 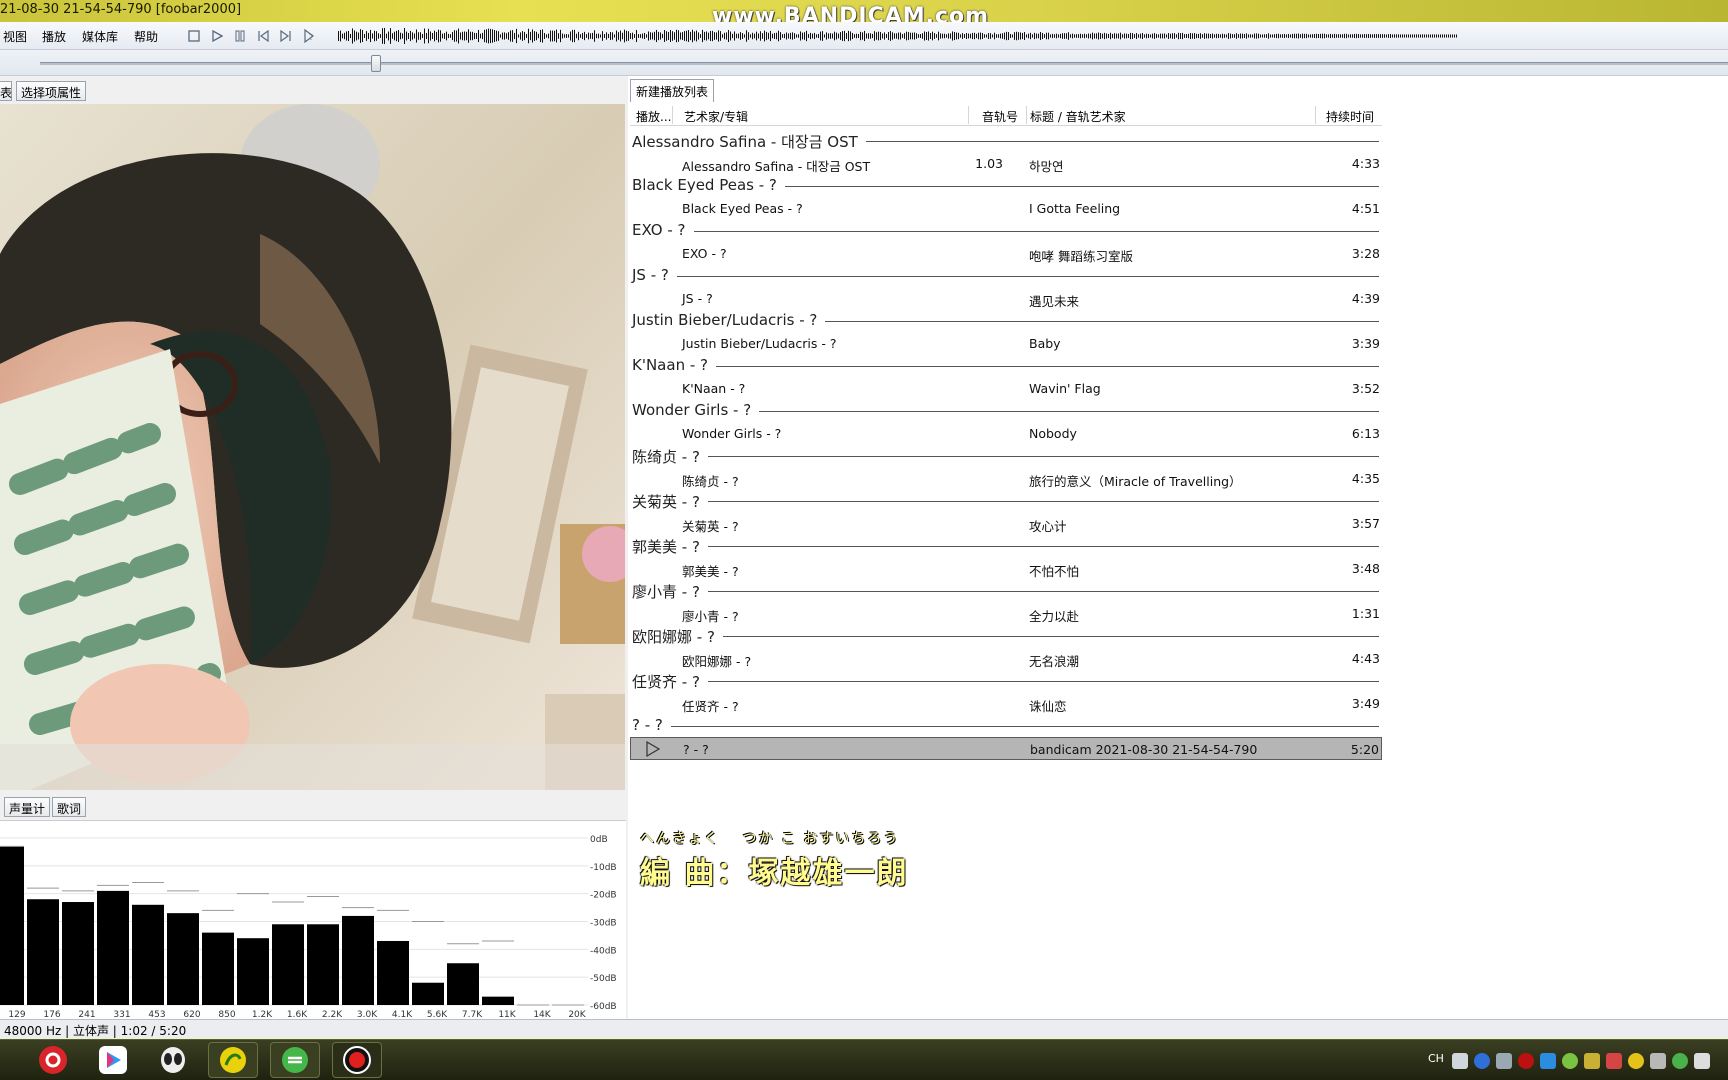 I want to click on playlist-row: 任贤齐 - ? 诛仙恋 3:49, so click(x=1006, y=703).